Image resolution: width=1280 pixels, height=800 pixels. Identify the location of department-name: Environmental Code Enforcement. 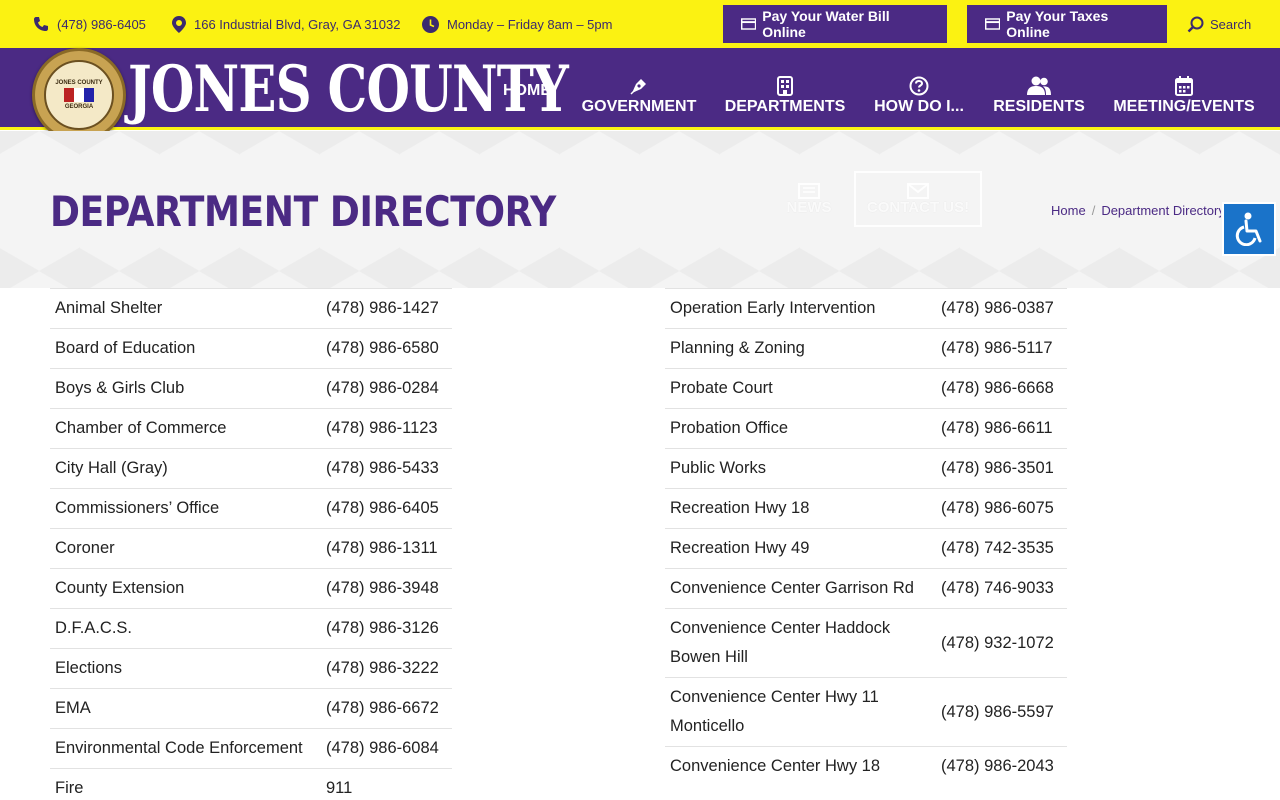
(179, 748).